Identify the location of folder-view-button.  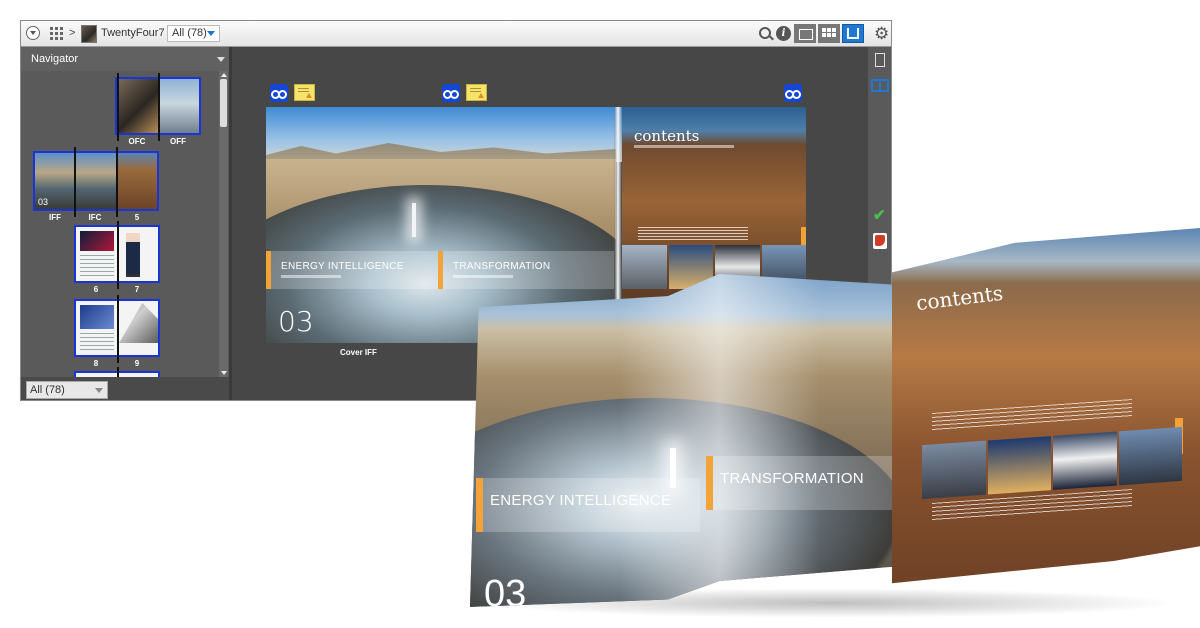
(805, 33).